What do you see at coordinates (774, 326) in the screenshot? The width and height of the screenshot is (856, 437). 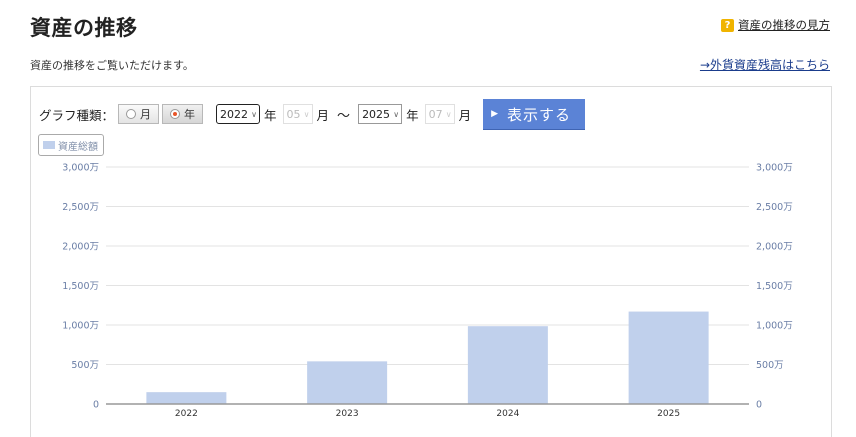 I see `y-tick-label-right: 1,000万` at bounding box center [774, 326].